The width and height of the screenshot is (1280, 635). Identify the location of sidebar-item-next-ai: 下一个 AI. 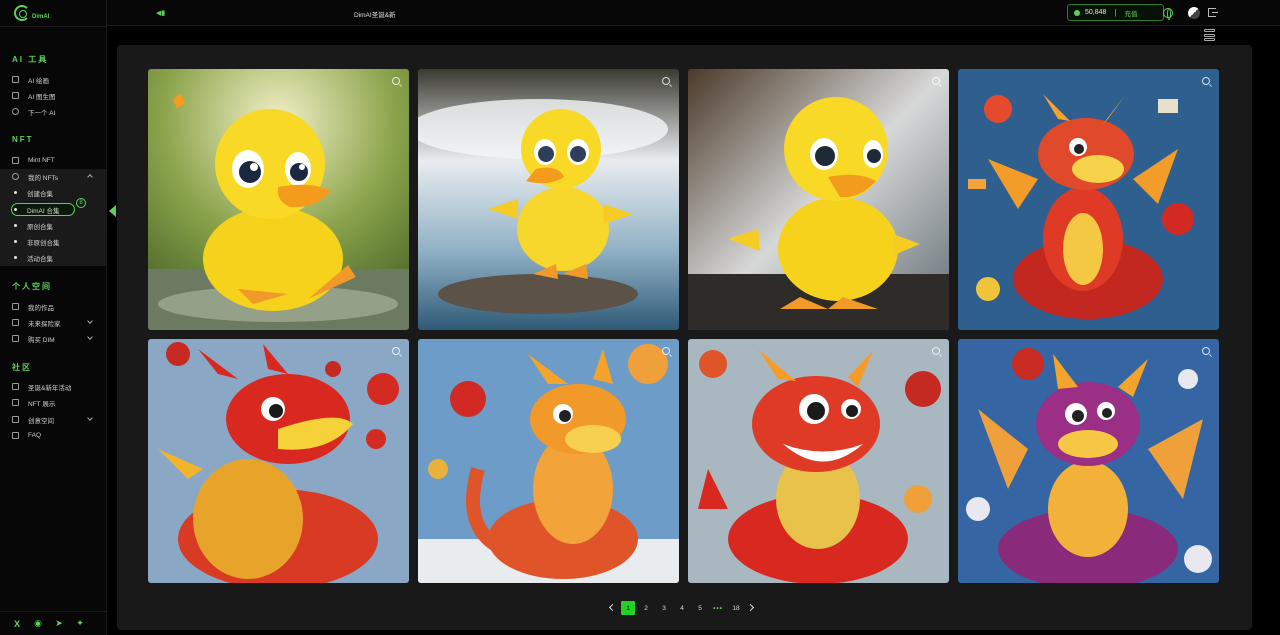
(53, 111).